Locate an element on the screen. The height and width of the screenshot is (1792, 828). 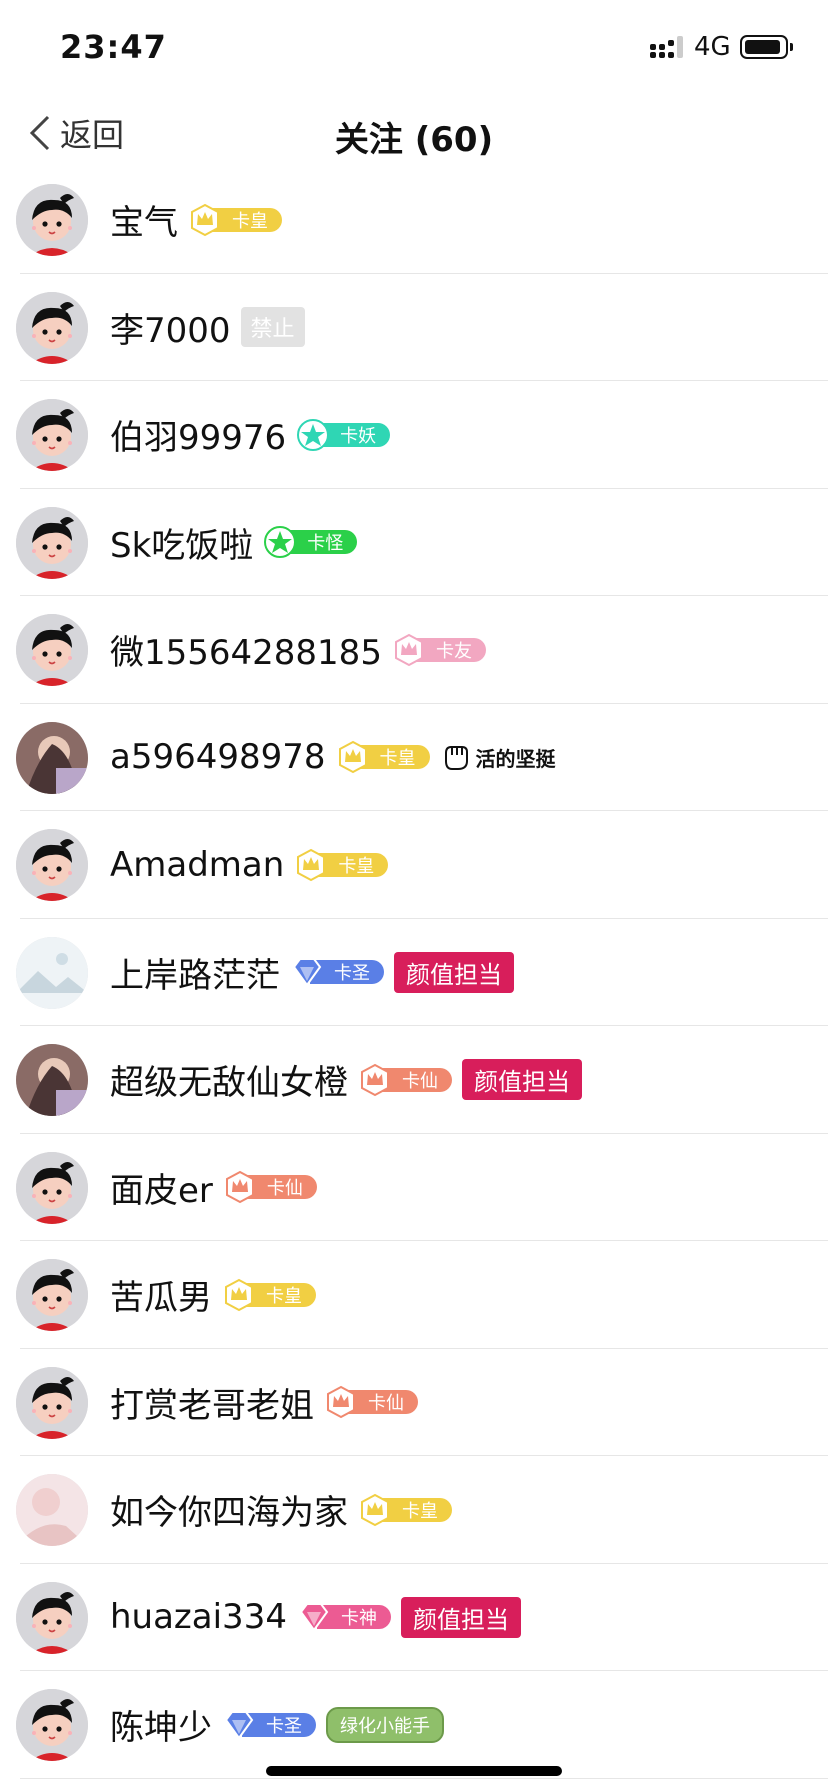
name-line: 超级无敌仙女橙 卡仙 颜值担当 is located at coordinates (346, 1080).